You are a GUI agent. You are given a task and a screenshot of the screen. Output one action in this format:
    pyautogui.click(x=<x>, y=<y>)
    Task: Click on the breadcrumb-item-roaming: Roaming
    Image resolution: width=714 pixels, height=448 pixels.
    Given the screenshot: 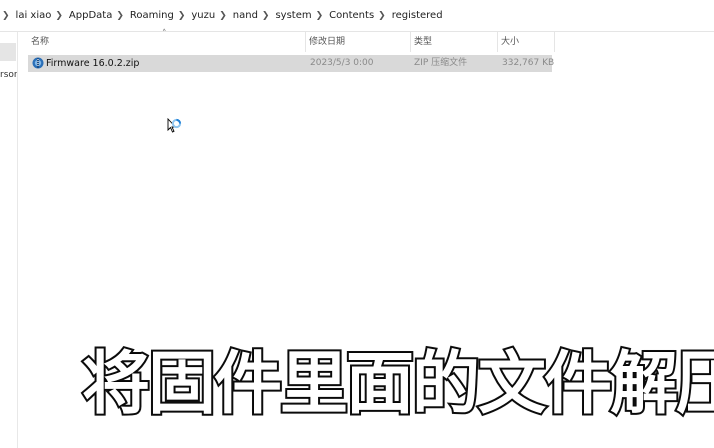 What is the action you would take?
    pyautogui.click(x=152, y=15)
    